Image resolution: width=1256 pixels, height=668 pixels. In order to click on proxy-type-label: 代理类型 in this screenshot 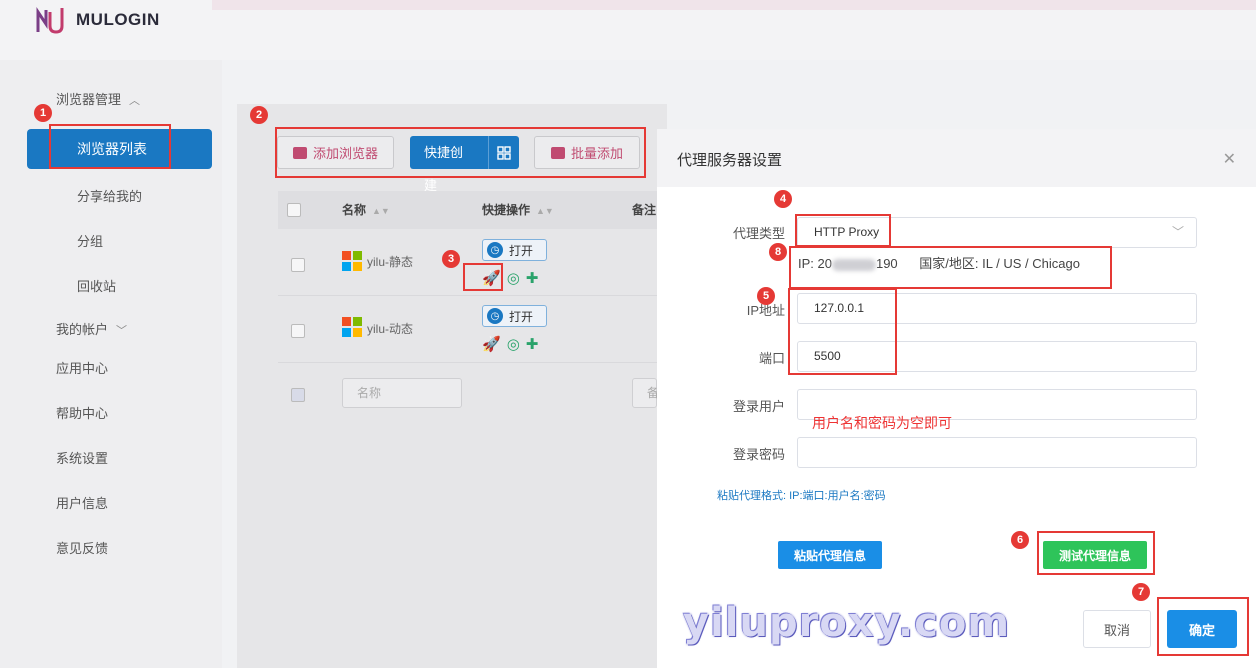, I will do `click(758, 233)`.